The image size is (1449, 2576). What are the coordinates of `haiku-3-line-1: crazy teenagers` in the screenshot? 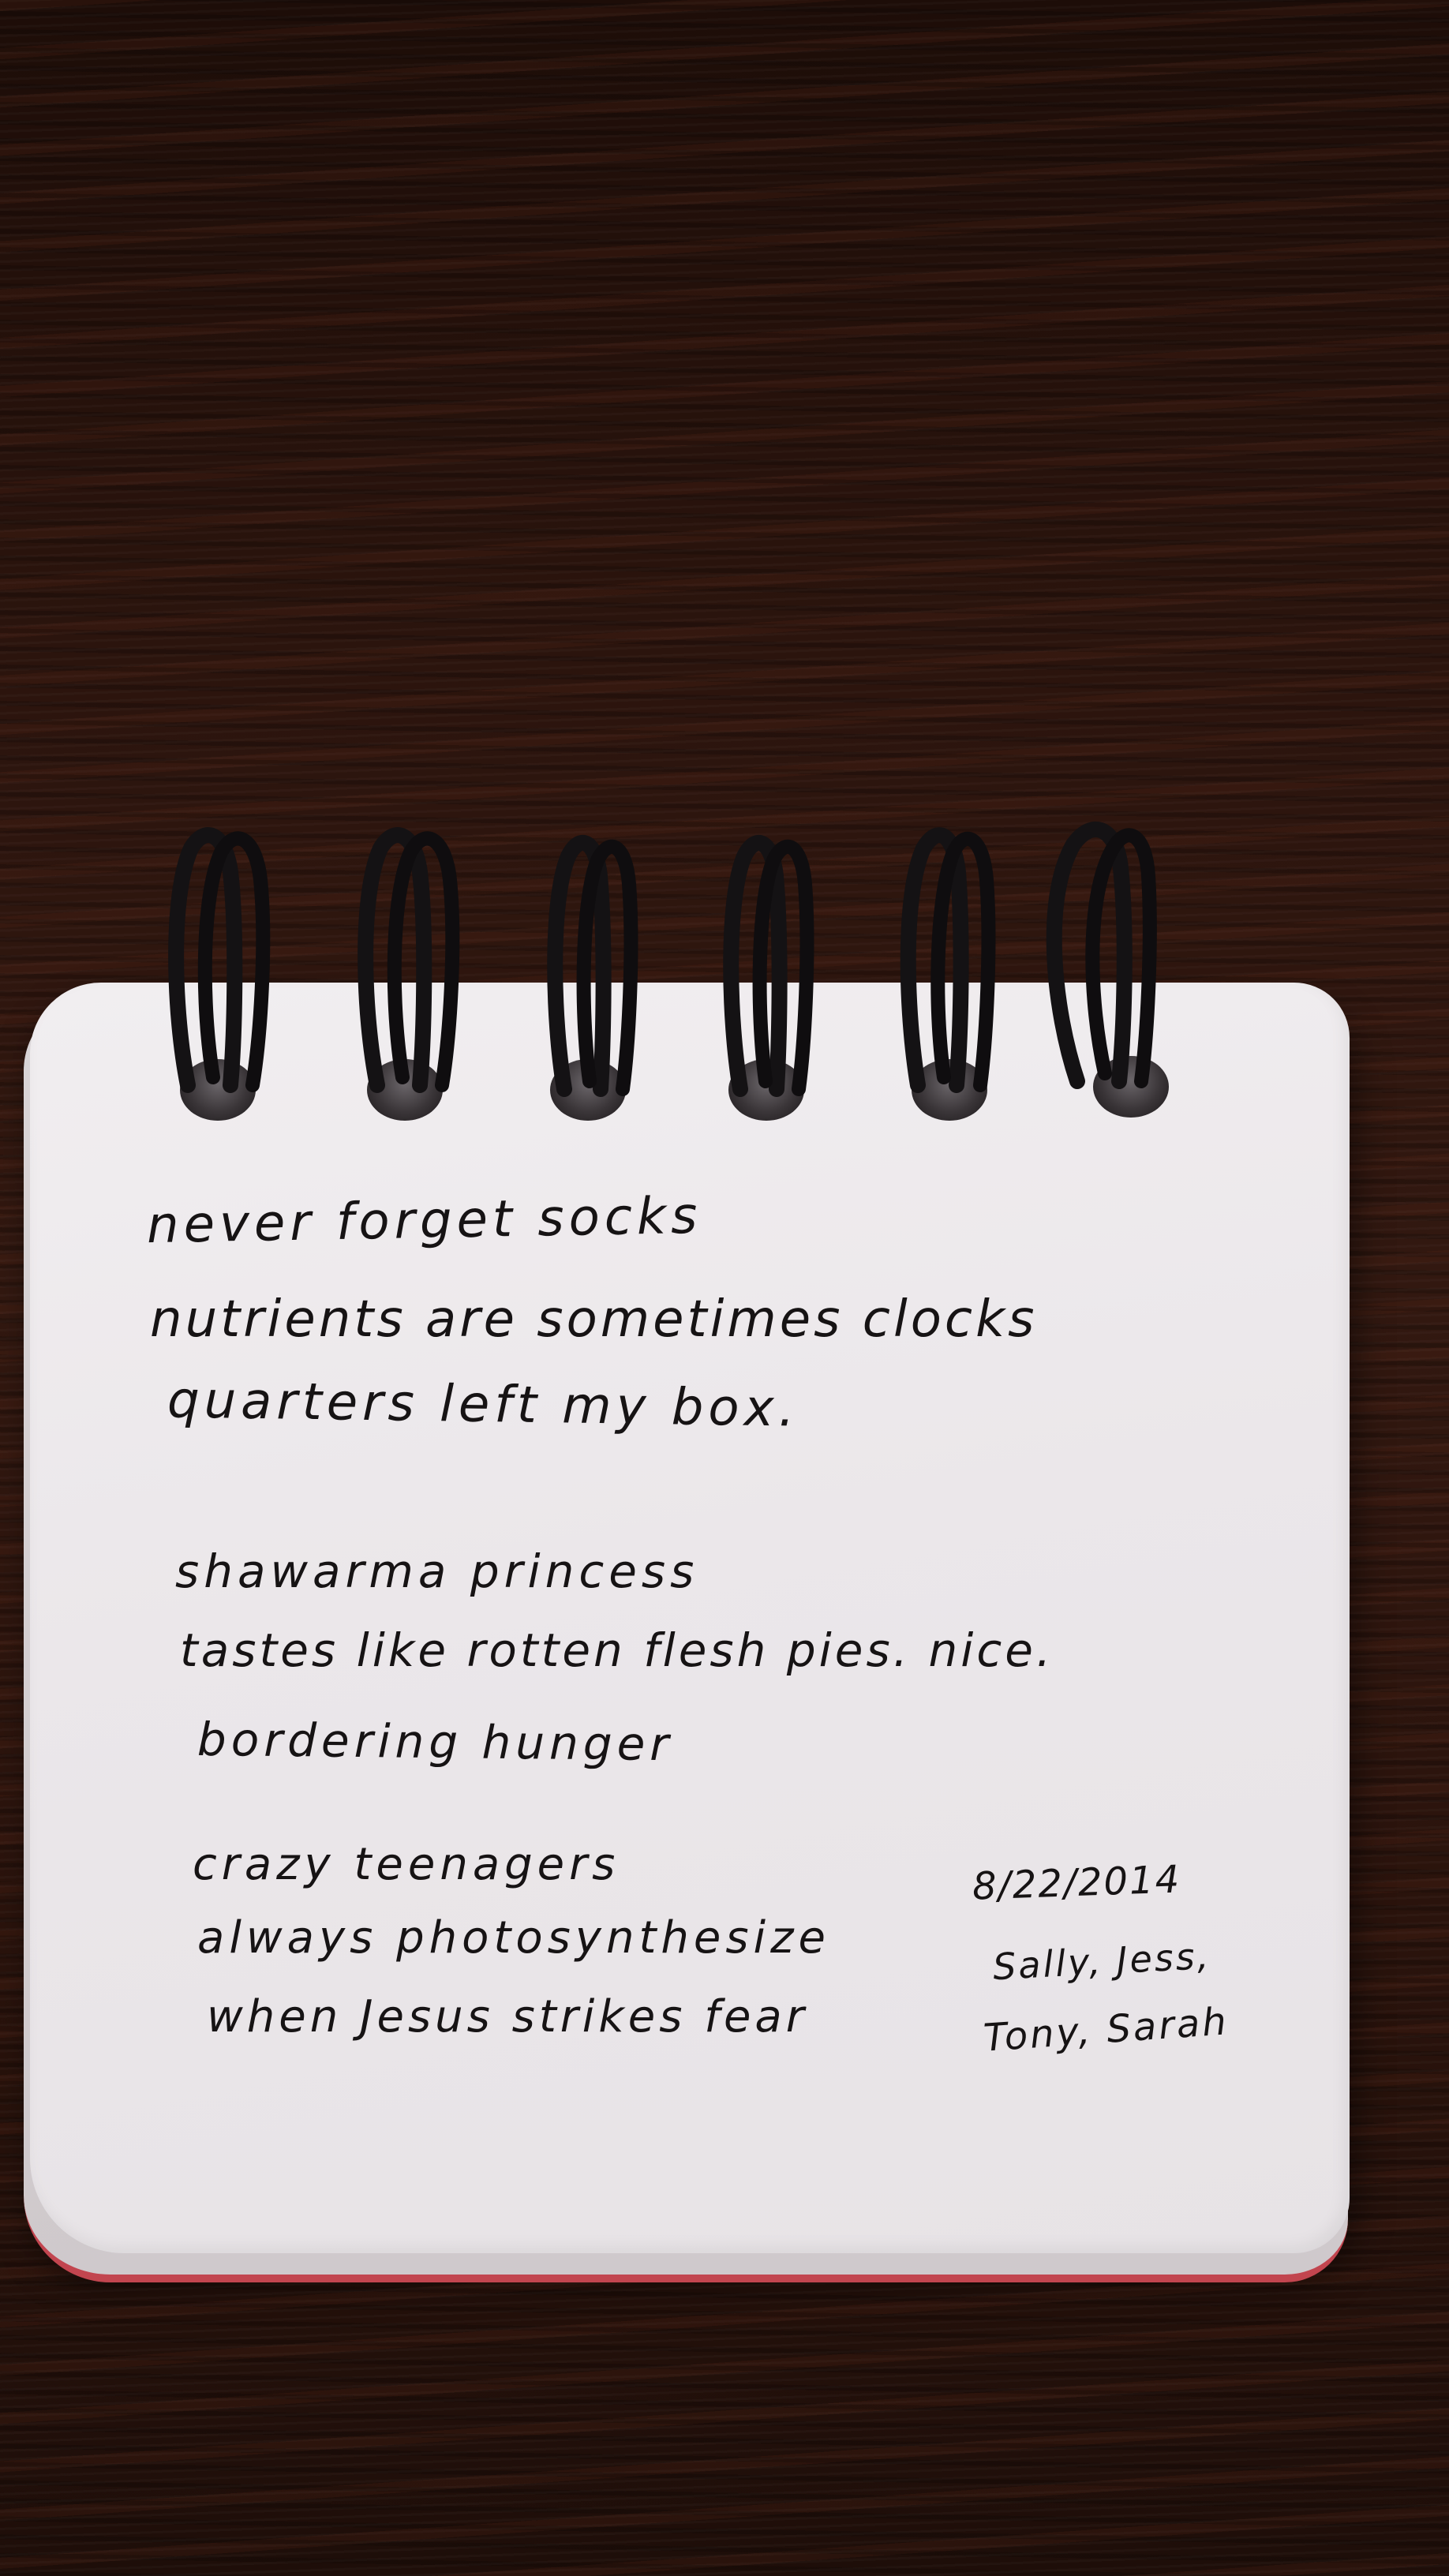 It's located at (406, 1864).